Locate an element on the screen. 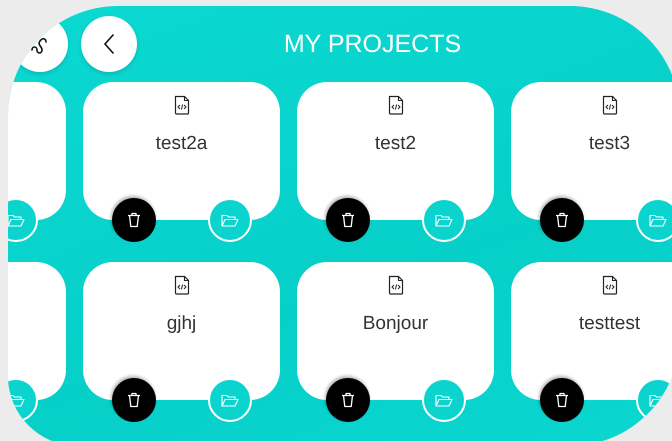 The height and width of the screenshot is (441, 672). project-name: test3 is located at coordinates (609, 144).